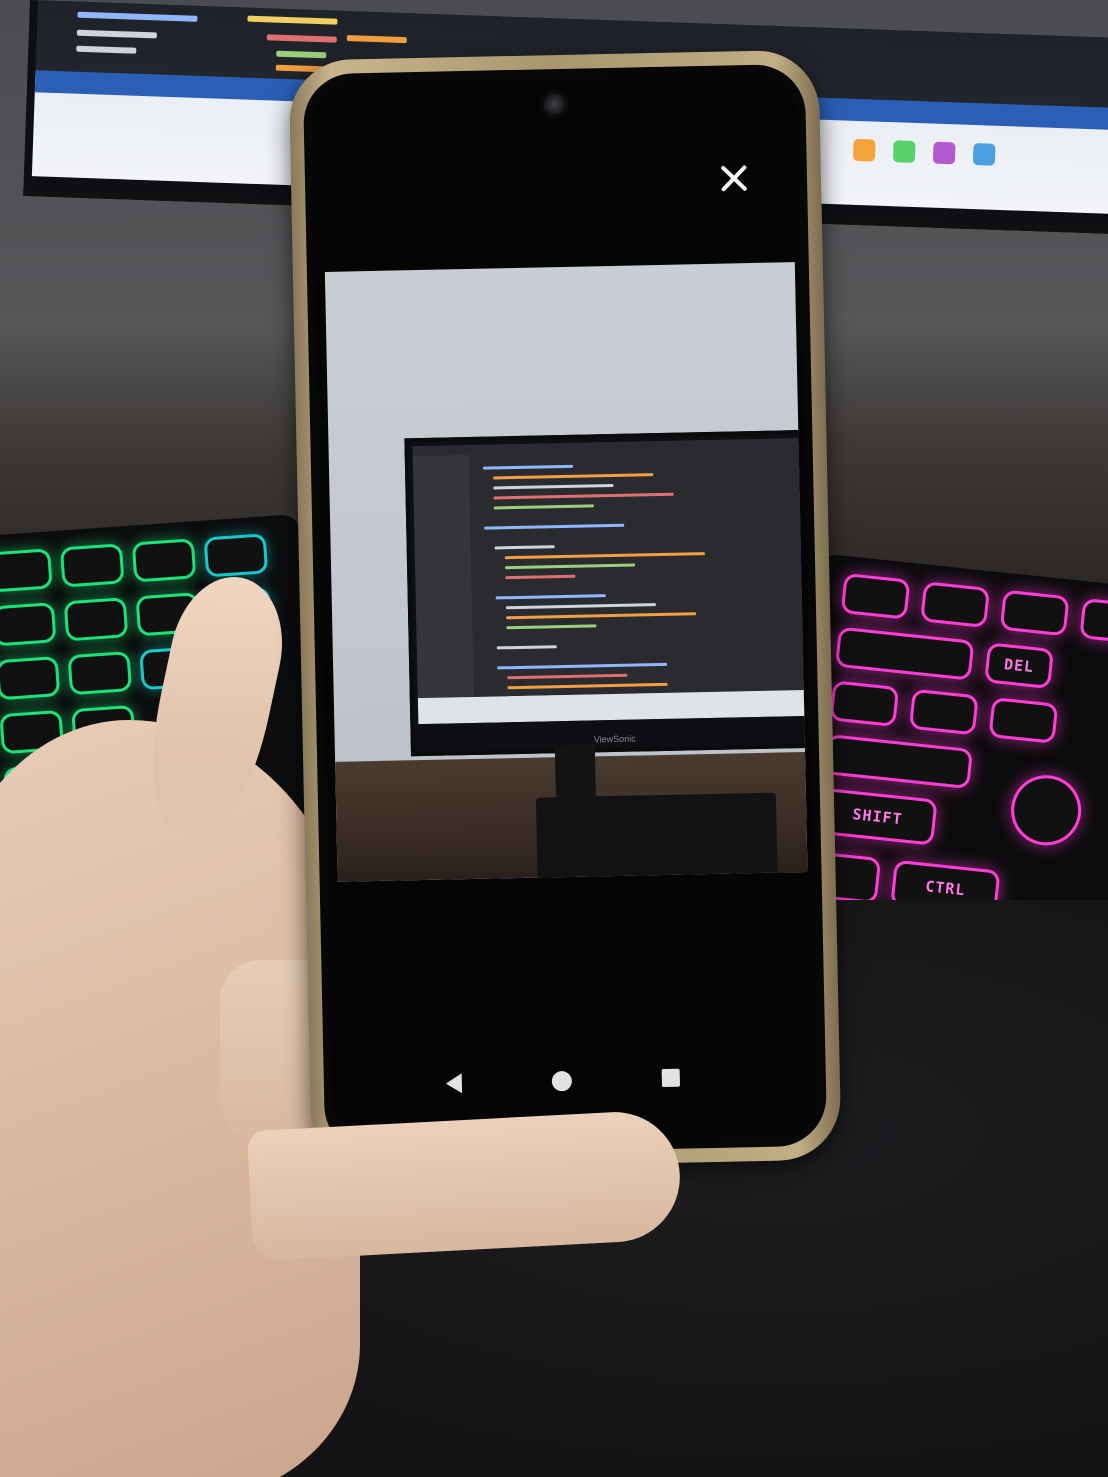 The image size is (1108, 1477). What do you see at coordinates (734, 178) in the screenshot?
I see `close-icon` at bounding box center [734, 178].